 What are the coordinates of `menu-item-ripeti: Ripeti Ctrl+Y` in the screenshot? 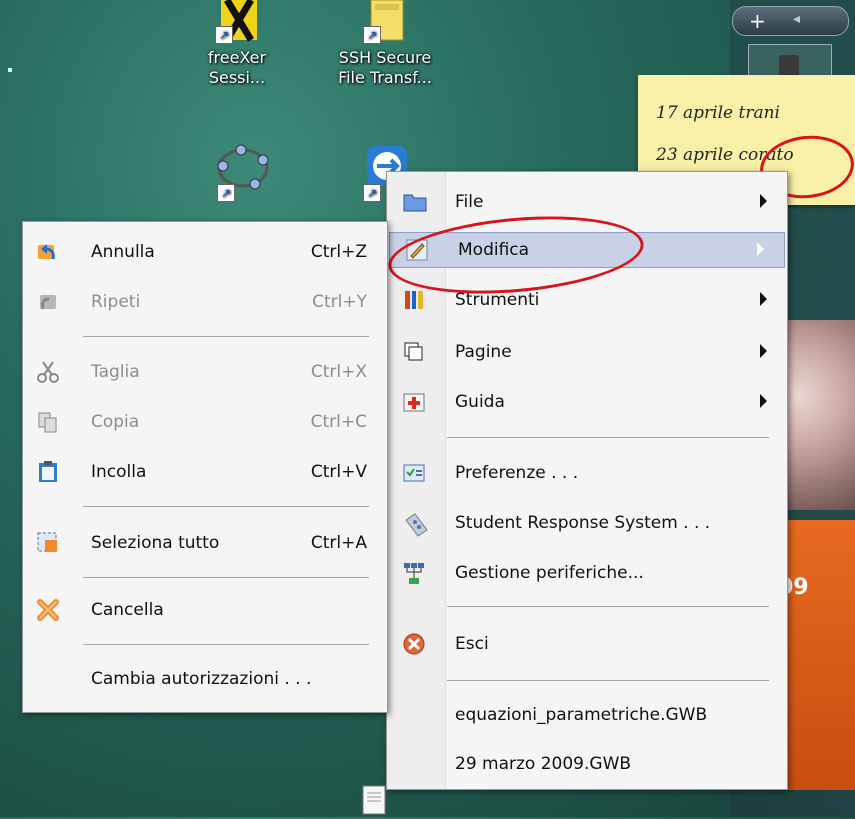 It's located at (205, 302).